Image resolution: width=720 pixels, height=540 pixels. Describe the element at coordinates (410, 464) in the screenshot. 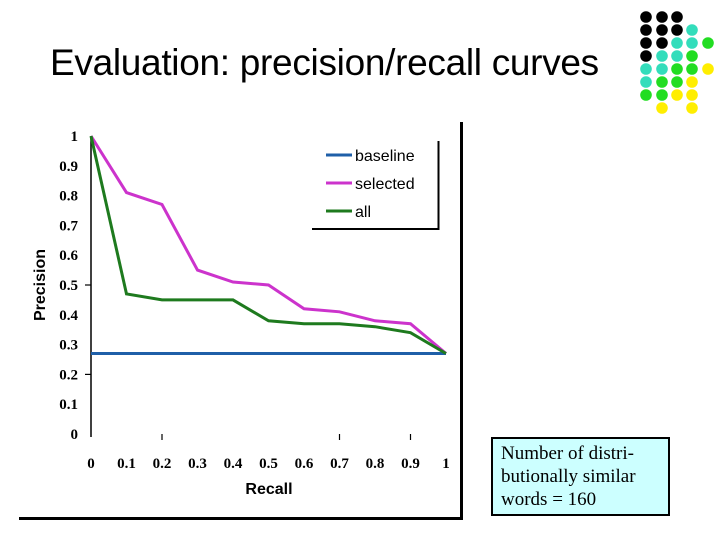

I see `x-tick-label: 0.9` at that location.